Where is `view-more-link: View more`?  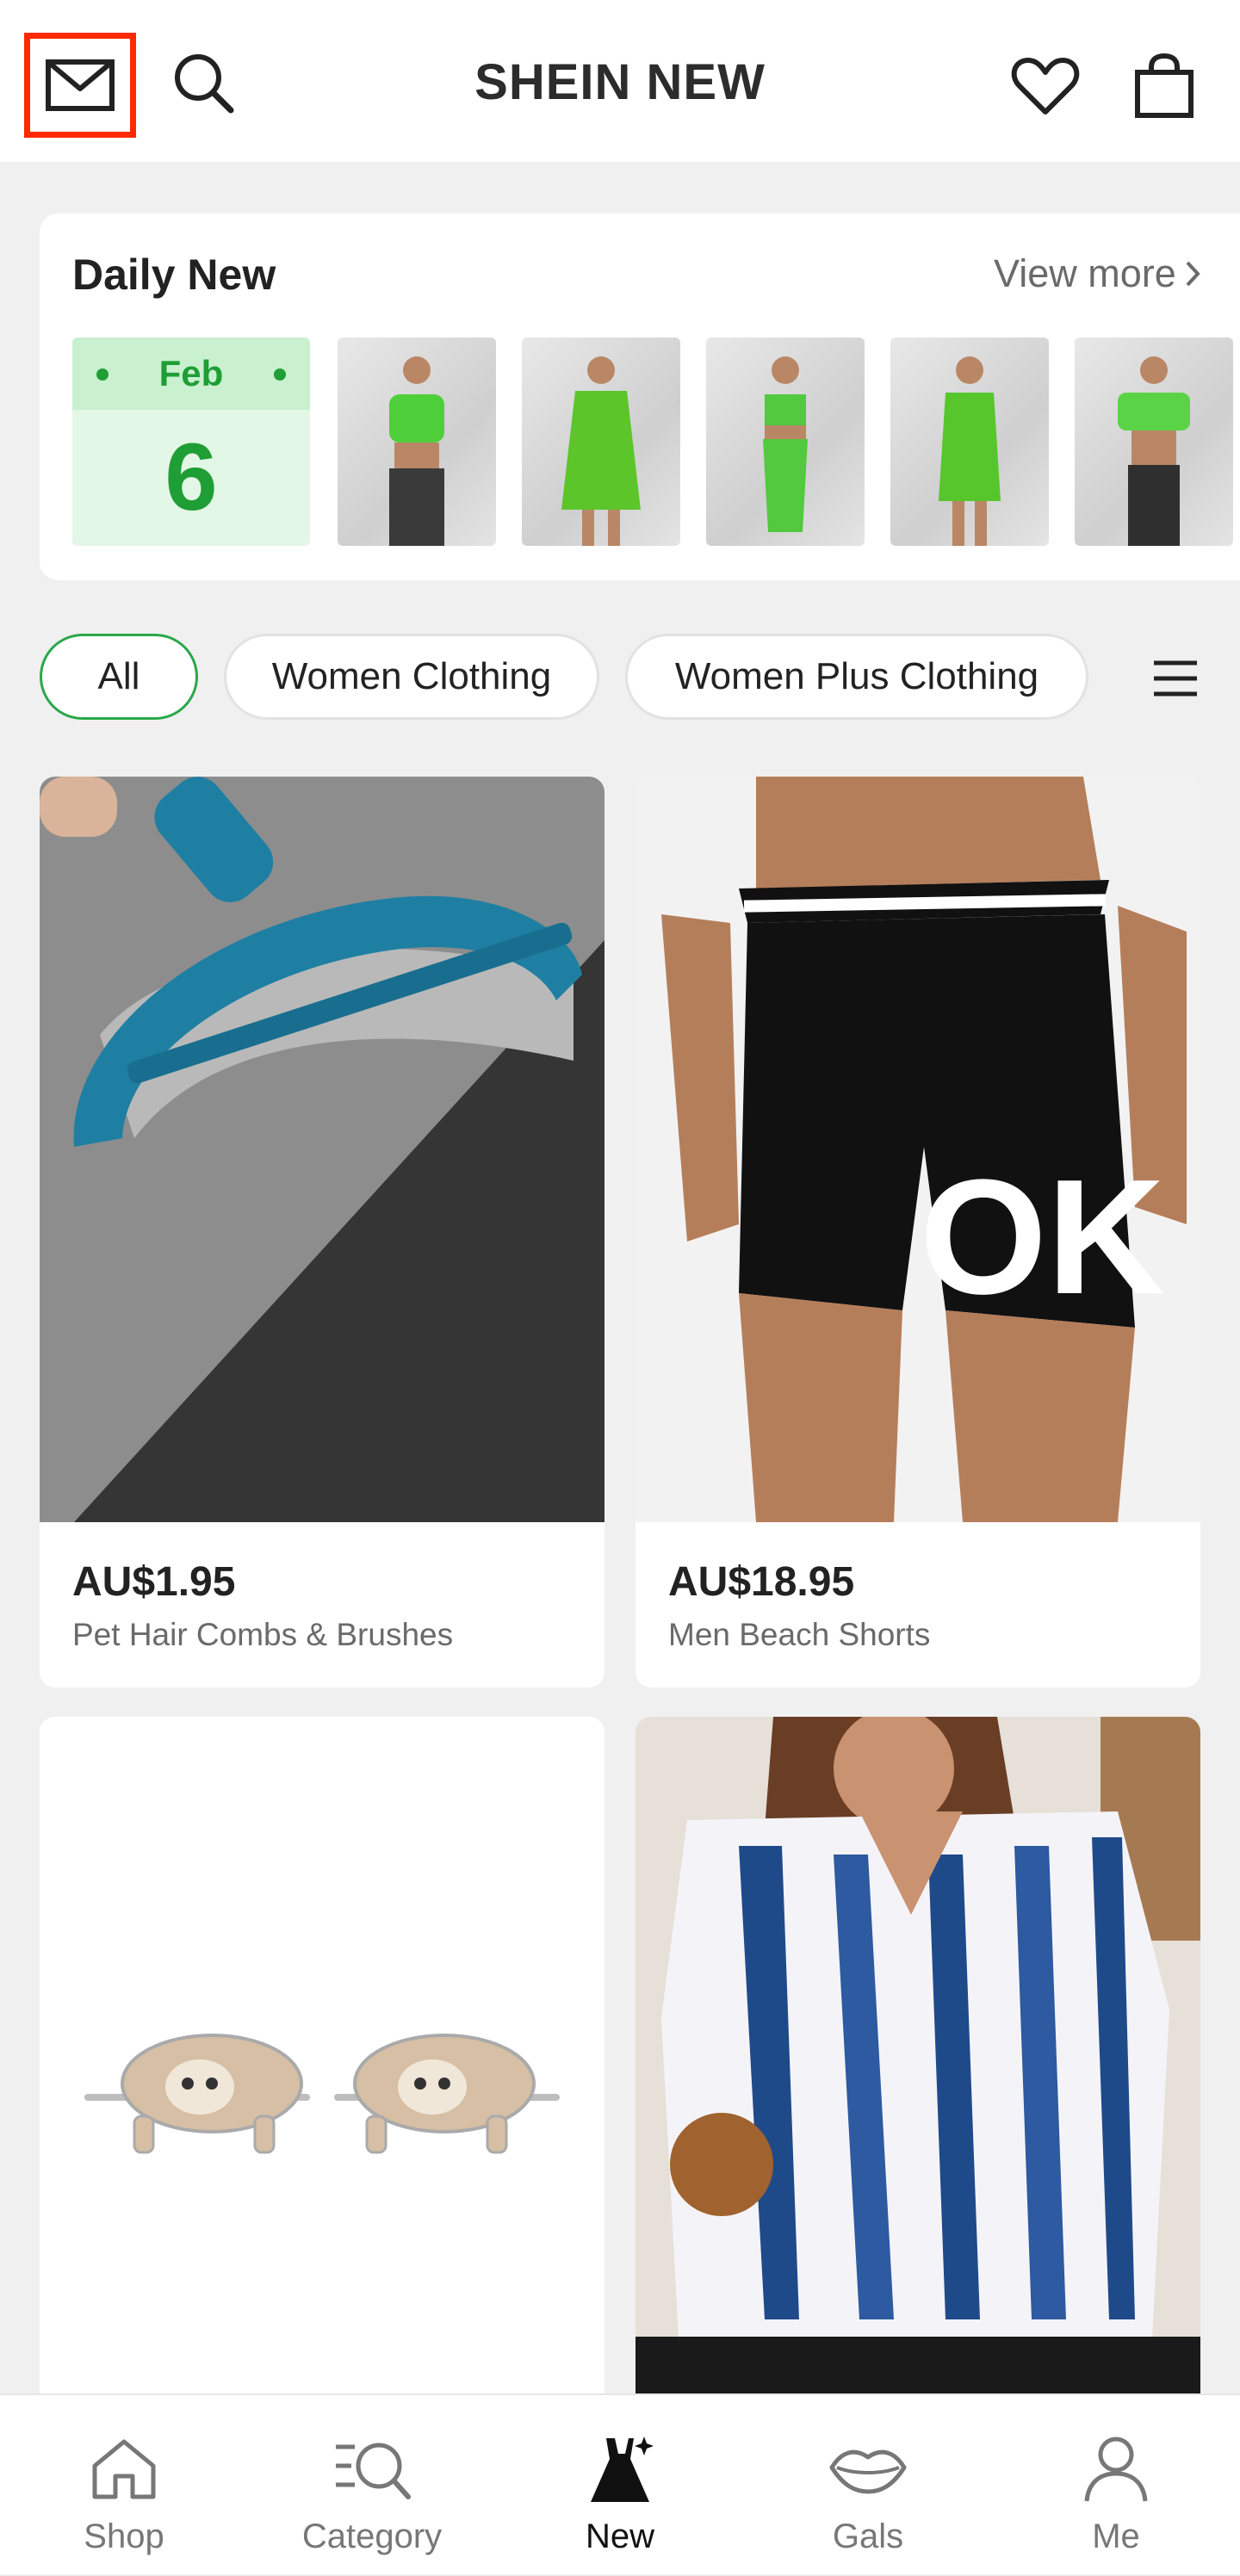 view-more-link: View more is located at coordinates (1097, 273).